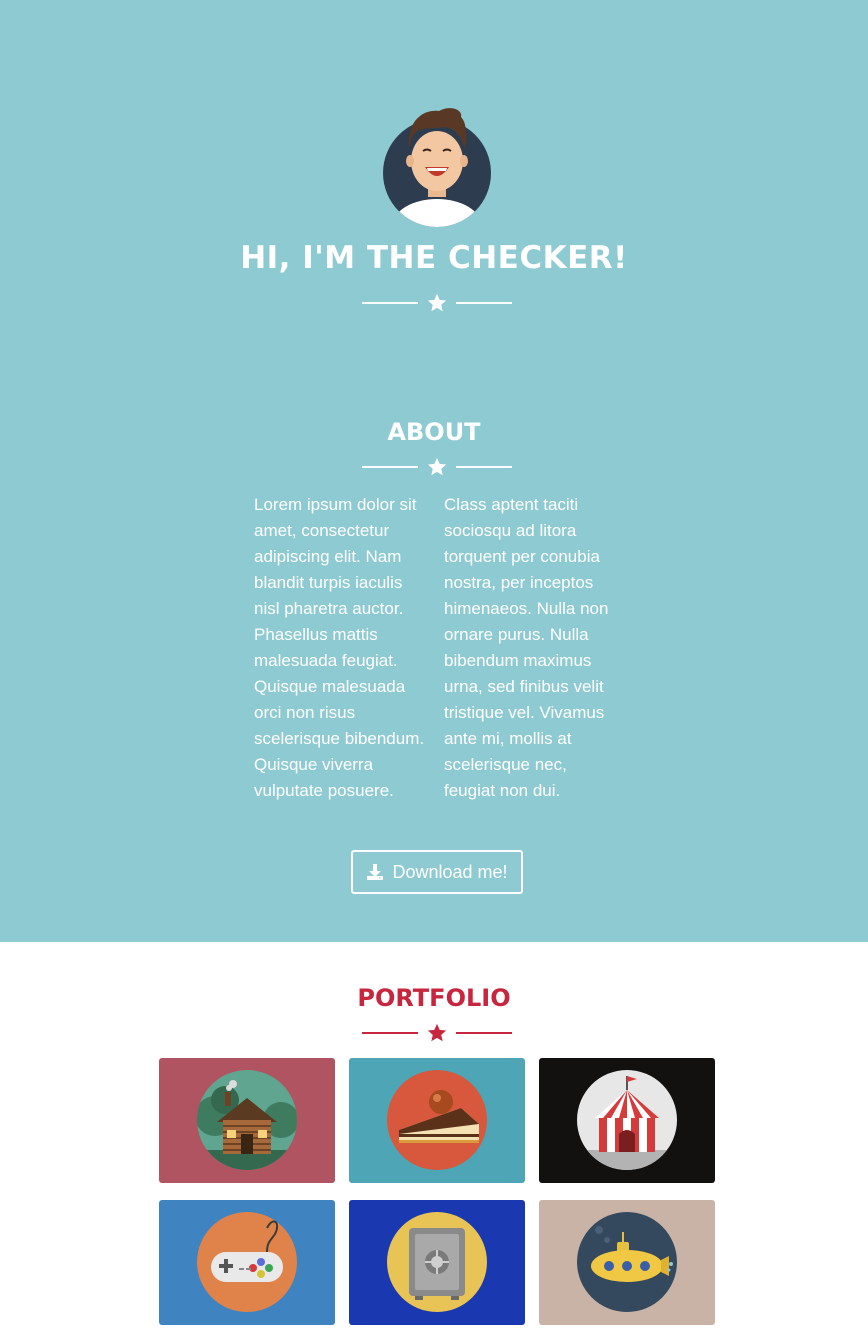 This screenshot has height=1344, width=868. I want to click on portfolio-item-game-controller, so click(247, 1262).